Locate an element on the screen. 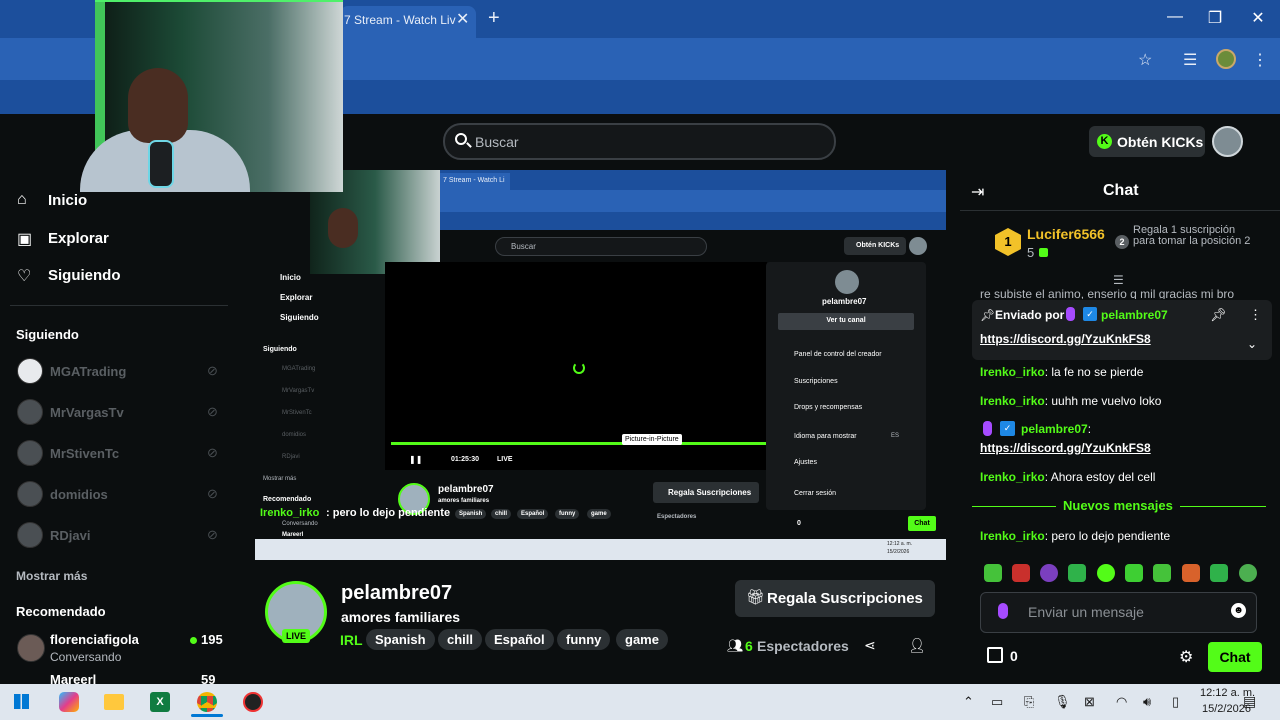 Image resolution: width=1280 pixels, height=720 pixels. pinned-menu-icon: ⋮ is located at coordinates (1255, 315).